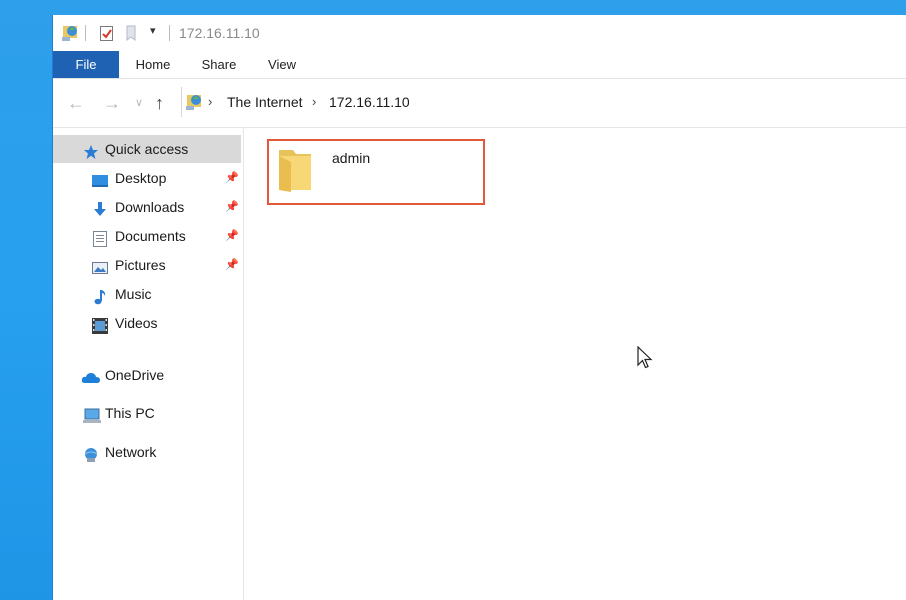  I want to click on sidebar-item-this-pc: This PC, so click(147, 413).